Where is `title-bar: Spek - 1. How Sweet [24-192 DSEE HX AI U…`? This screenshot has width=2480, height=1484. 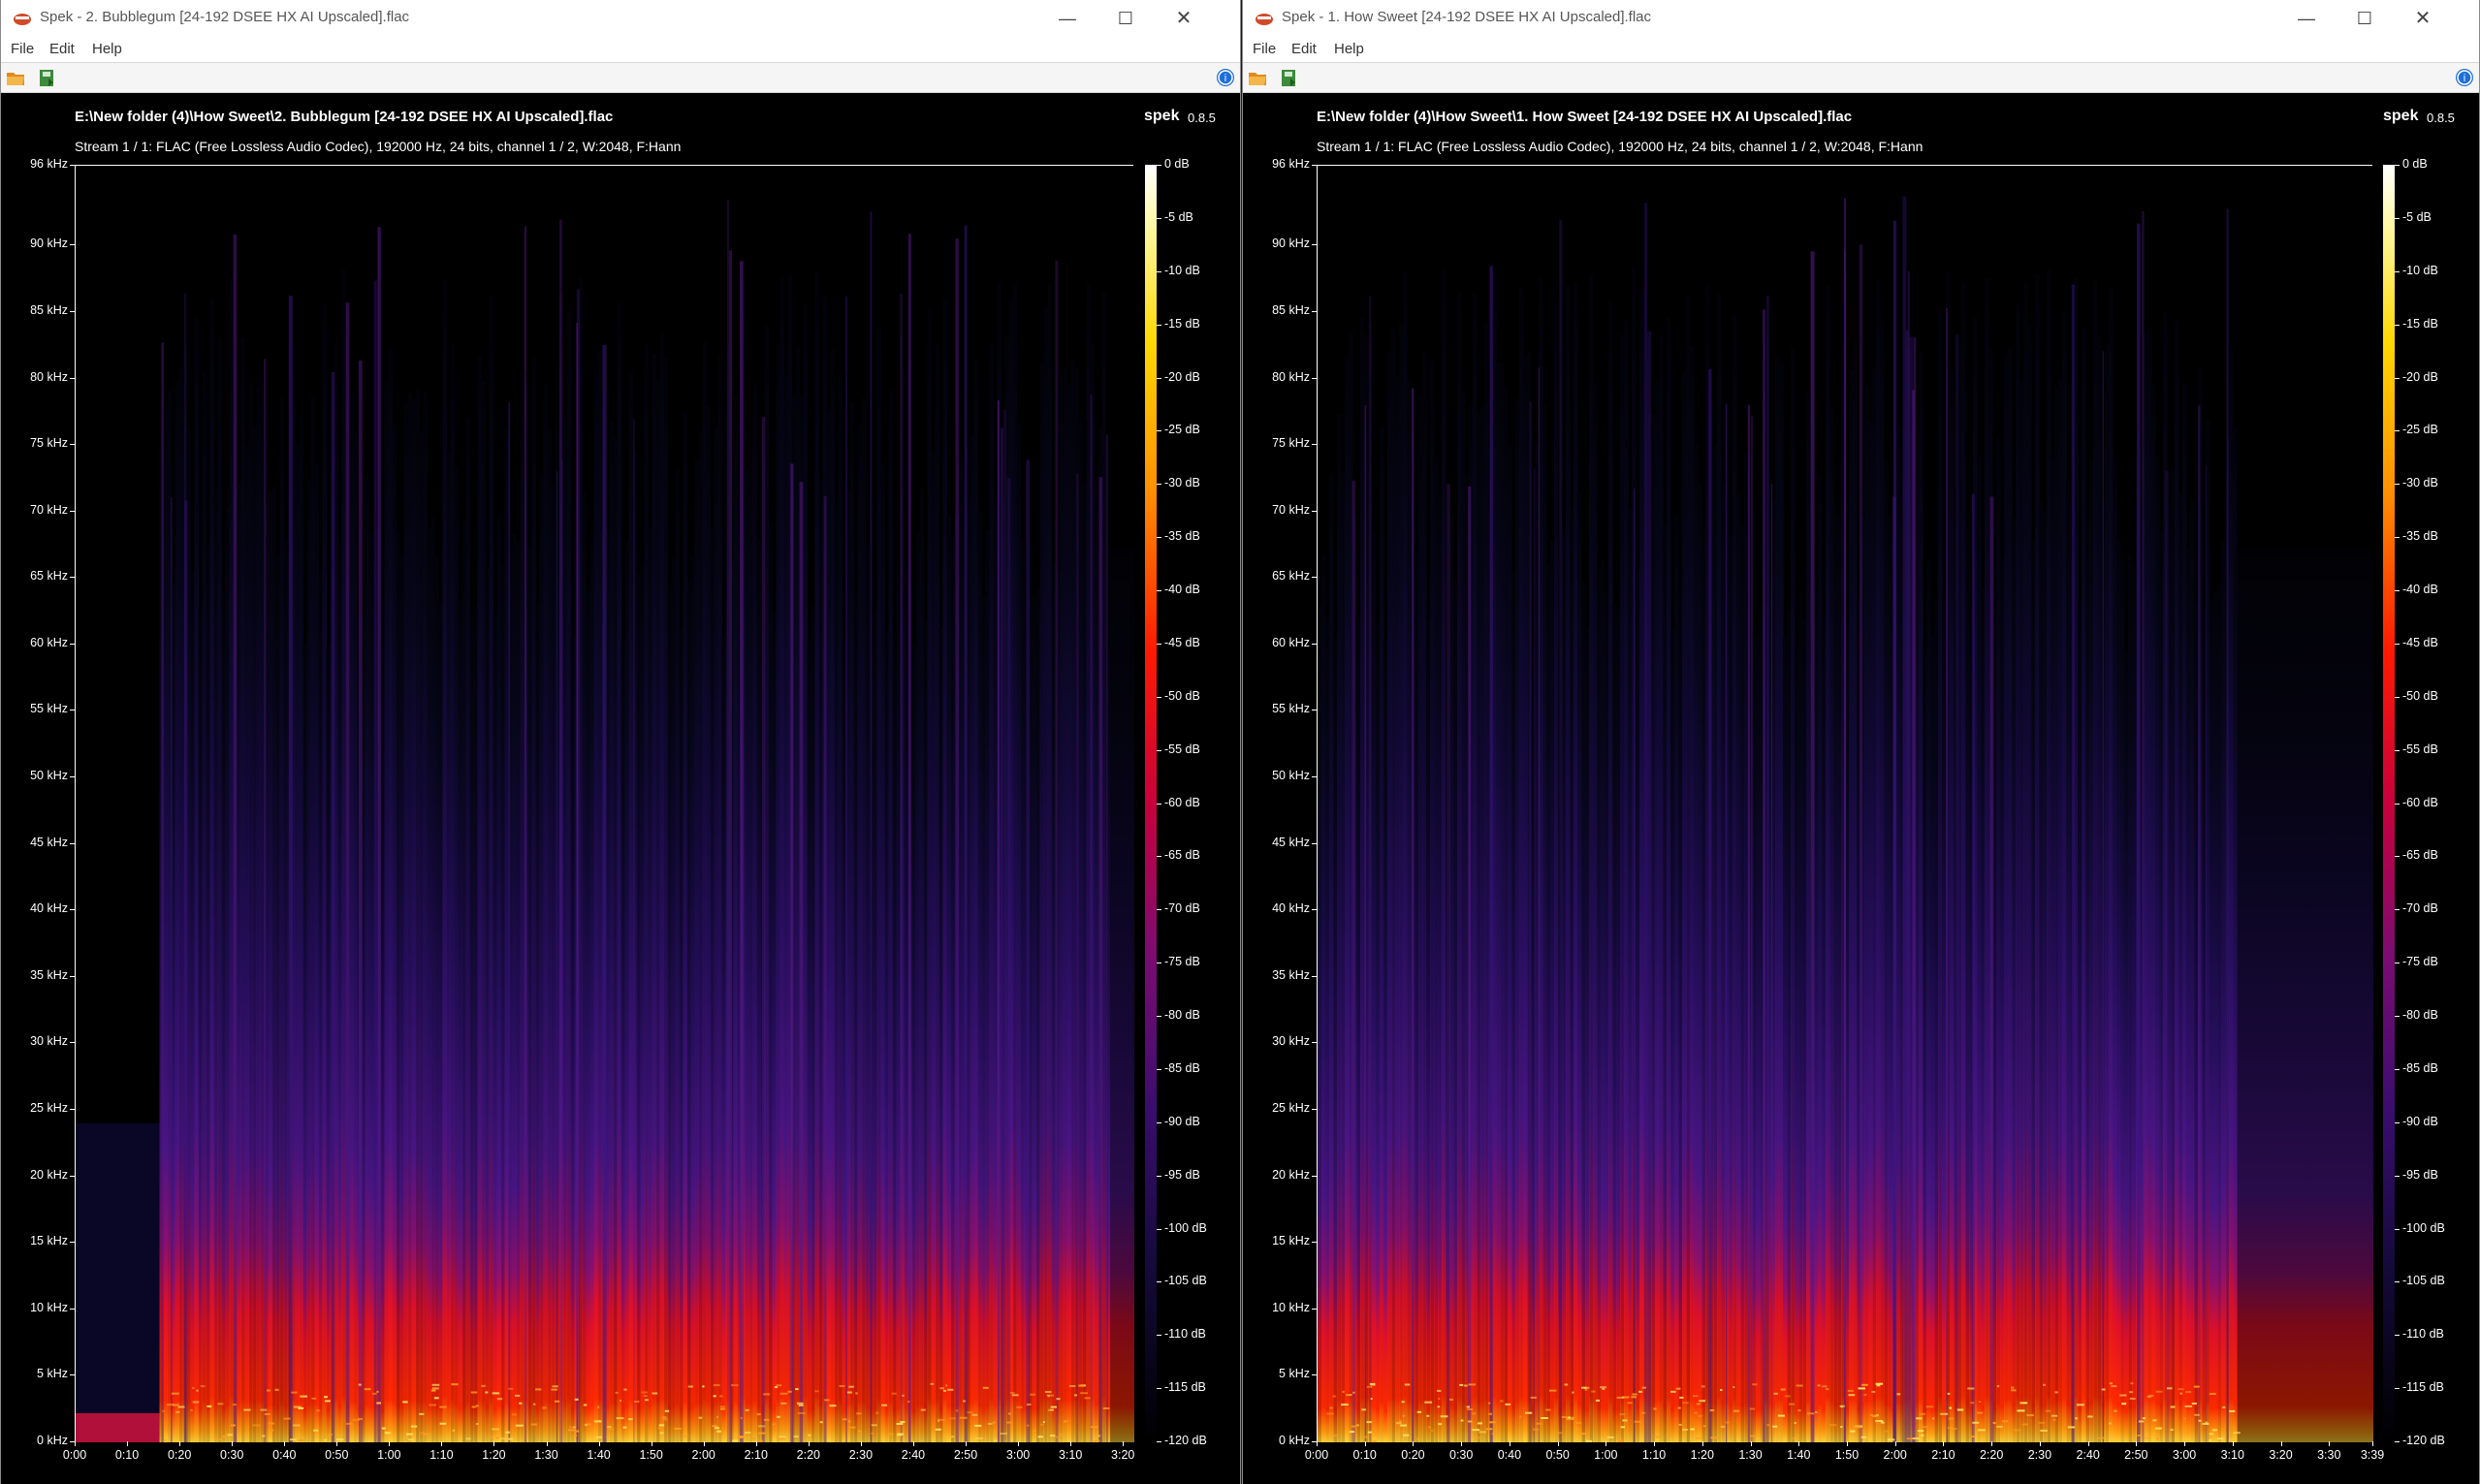
title-bar: Spek - 1. How Sweet [24-192 DSEE HX AI U… is located at coordinates (1861, 19).